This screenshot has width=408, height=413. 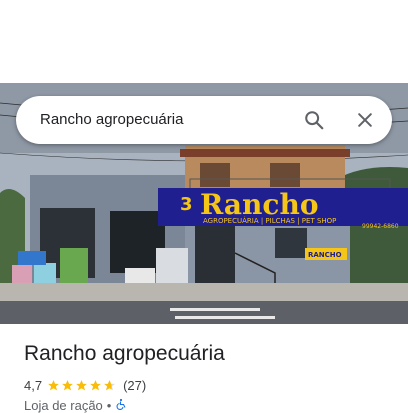 I want to click on search-bar: Rancho agropecuária, so click(x=204, y=120).